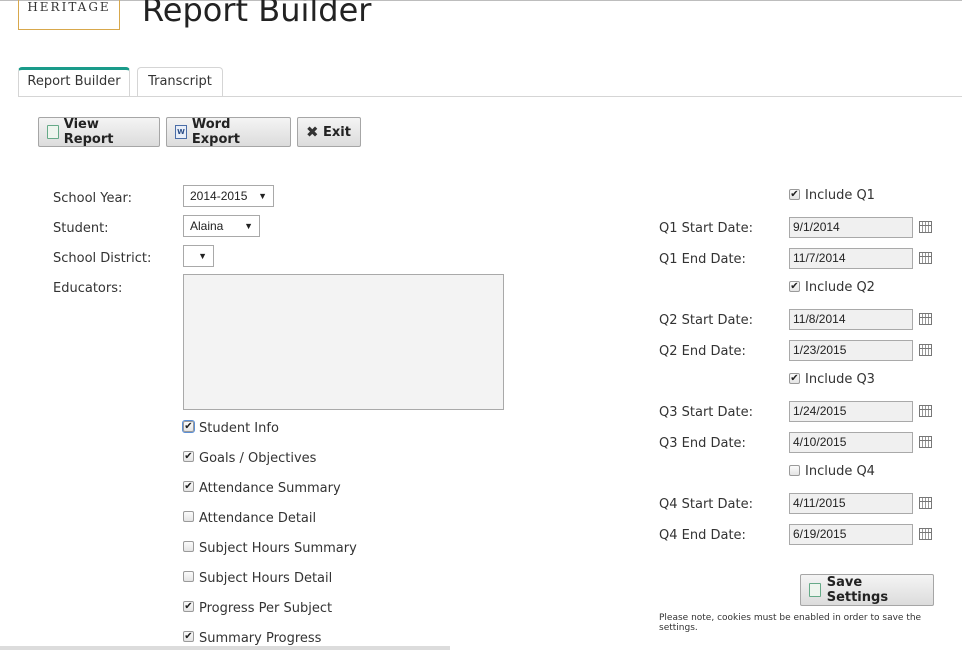  I want to click on summary-progress-label: Summary Progress, so click(260, 638).